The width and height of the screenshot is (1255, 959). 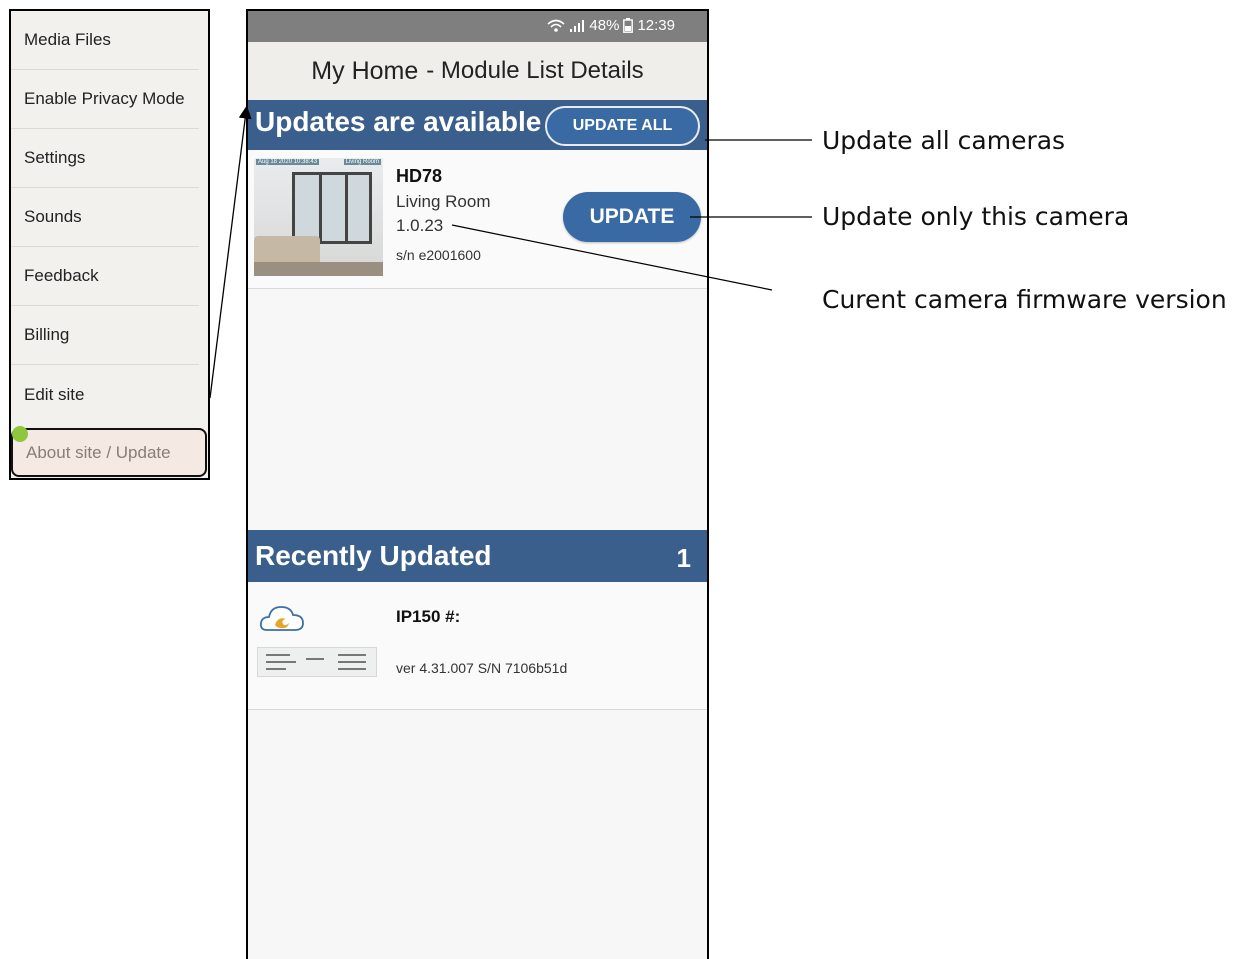 I want to click on annotation-update-one: Update only this camera, so click(x=976, y=216).